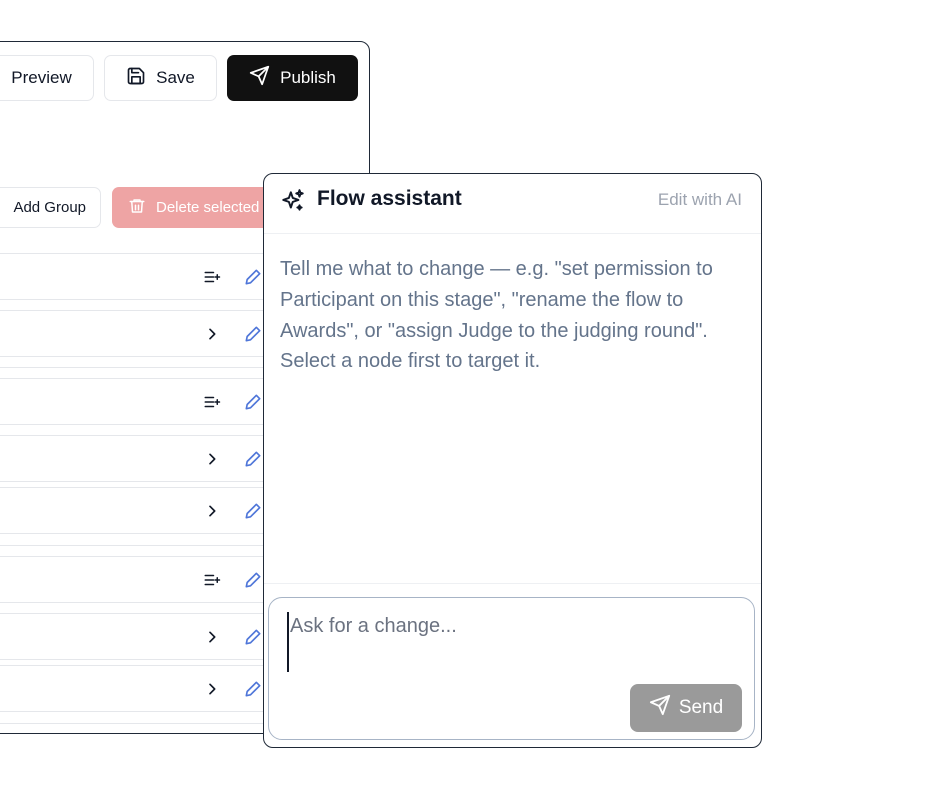 This screenshot has height=788, width=940. I want to click on preview-button: Preview, so click(47, 78).